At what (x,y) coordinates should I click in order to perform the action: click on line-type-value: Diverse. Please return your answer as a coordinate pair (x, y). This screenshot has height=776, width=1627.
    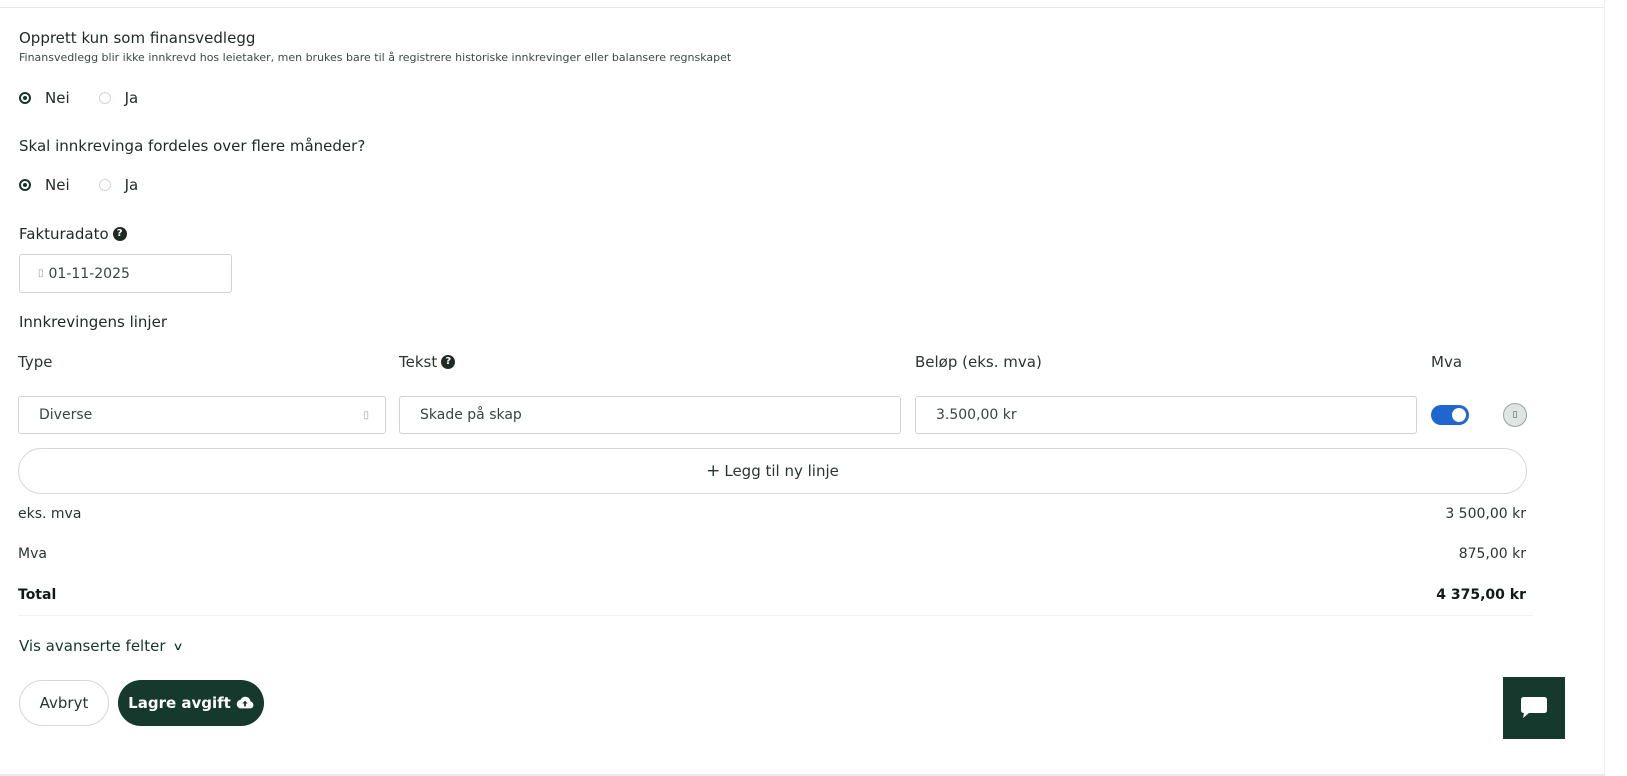
    Looking at the image, I should click on (66, 415).